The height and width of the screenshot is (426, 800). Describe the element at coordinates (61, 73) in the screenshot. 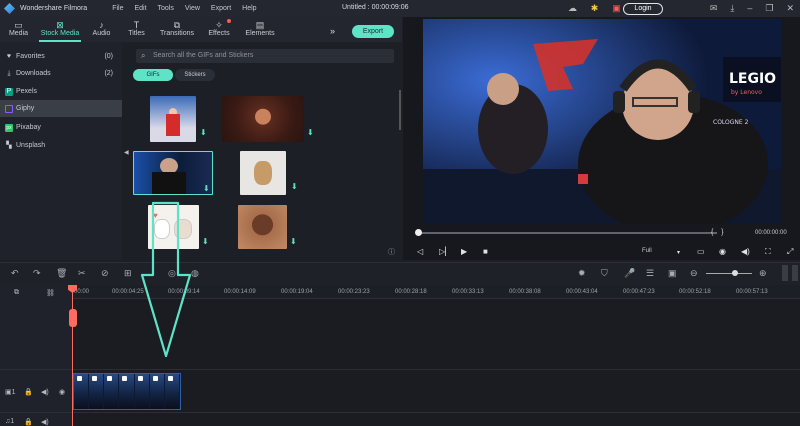

I see `sidebar-item-downloads: ⤓ Downloads (2)` at that location.